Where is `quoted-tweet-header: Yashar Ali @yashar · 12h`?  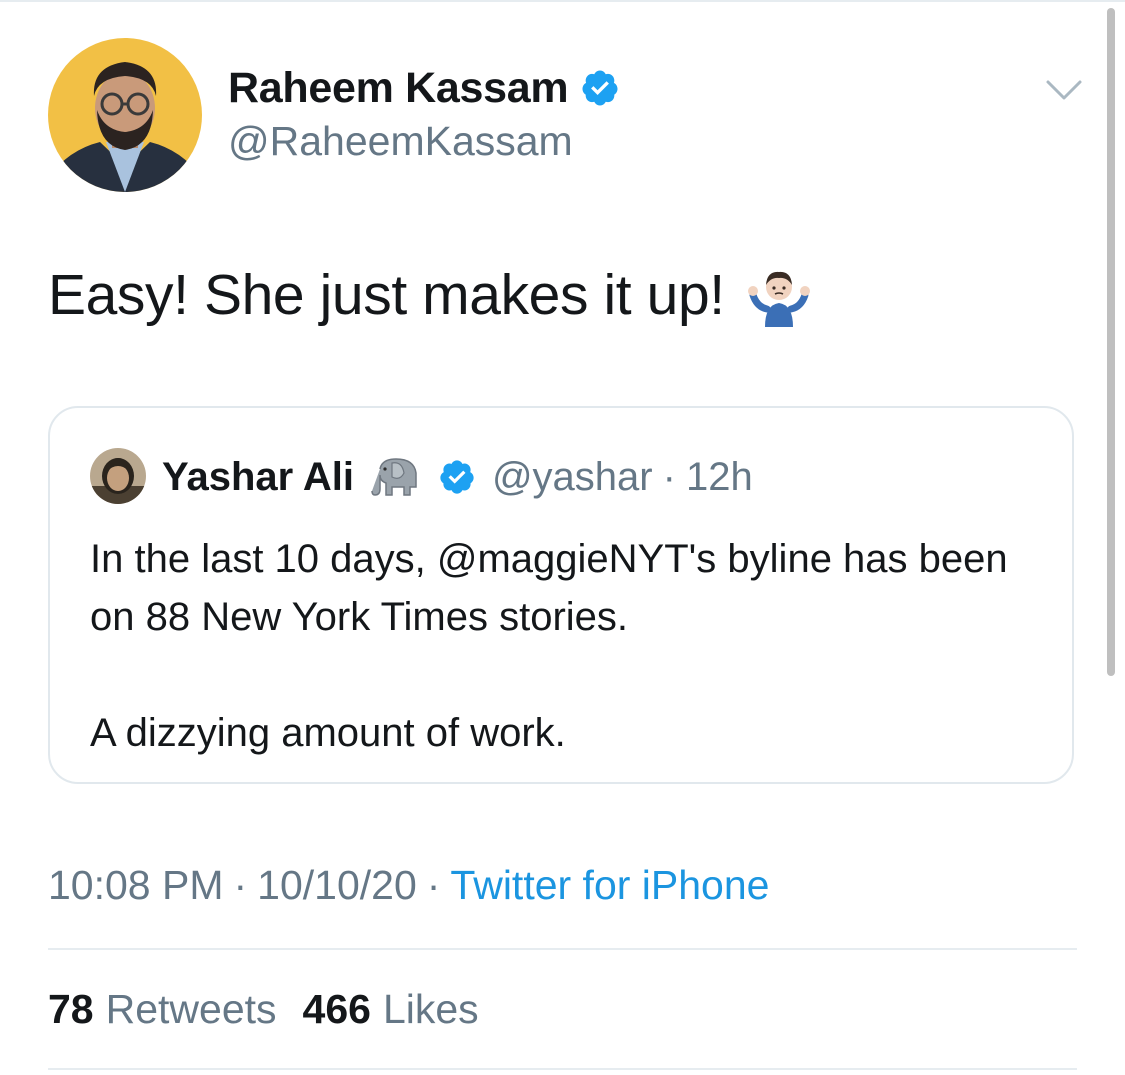 quoted-tweet-header: Yashar Ali @yashar · 12h is located at coordinates (457, 477).